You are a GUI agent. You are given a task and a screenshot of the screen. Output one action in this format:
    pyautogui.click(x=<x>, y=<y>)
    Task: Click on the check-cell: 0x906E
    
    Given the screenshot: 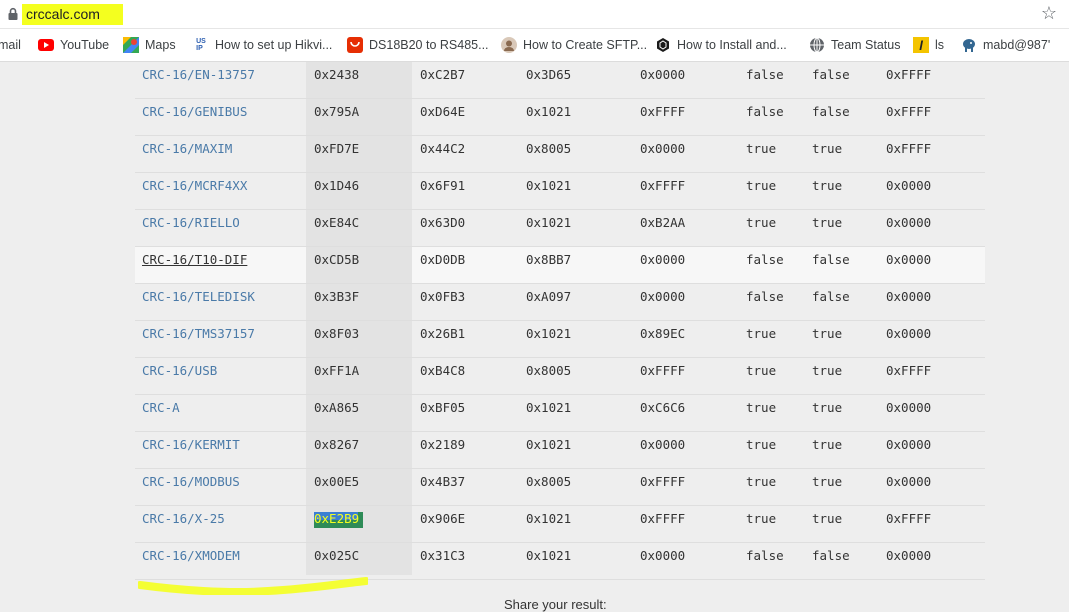 What is the action you would take?
    pyautogui.click(x=443, y=518)
    